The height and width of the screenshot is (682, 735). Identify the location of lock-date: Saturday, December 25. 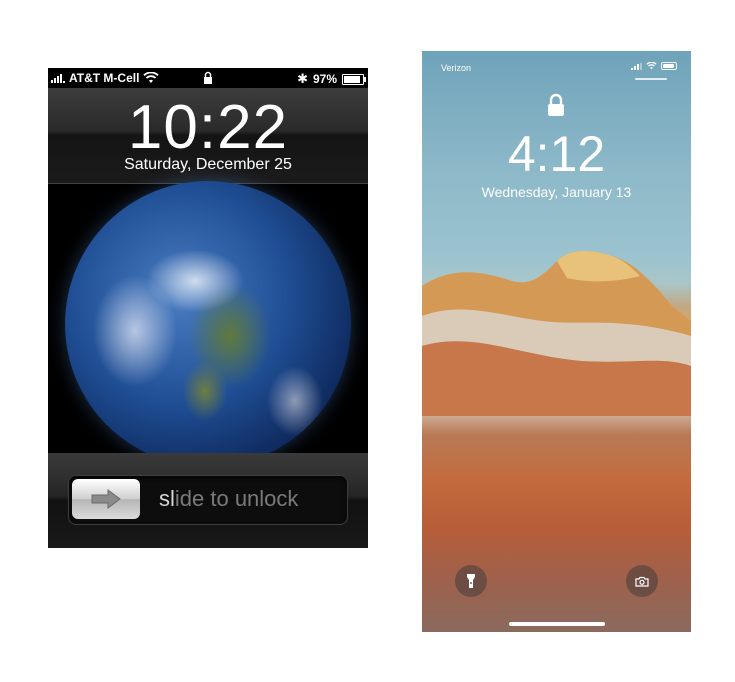
(208, 164).